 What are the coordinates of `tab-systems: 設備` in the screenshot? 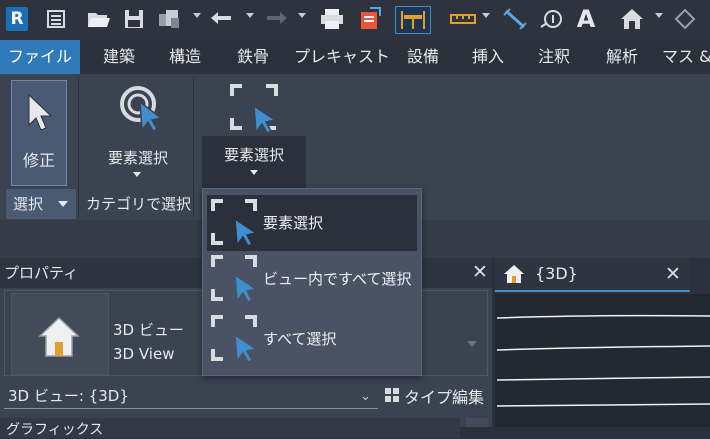 It's located at (423, 57).